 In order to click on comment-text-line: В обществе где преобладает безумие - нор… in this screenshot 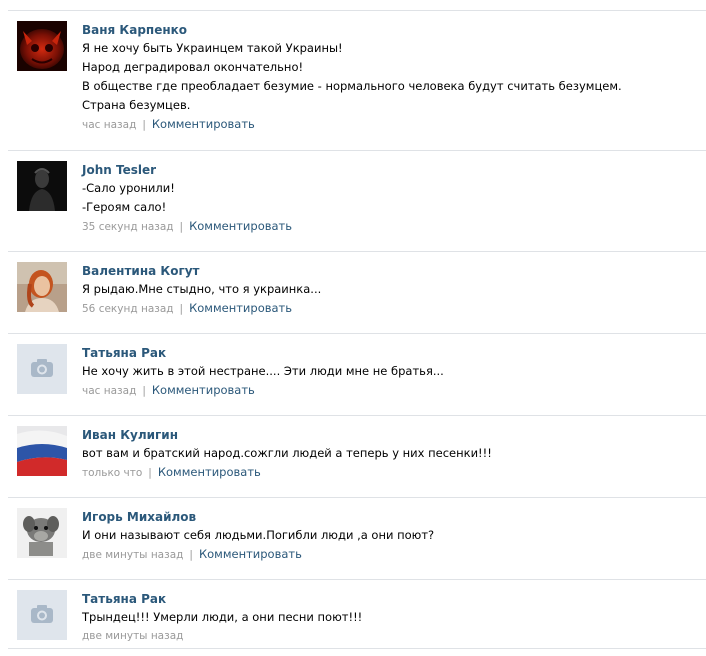, I will do `click(352, 86)`.